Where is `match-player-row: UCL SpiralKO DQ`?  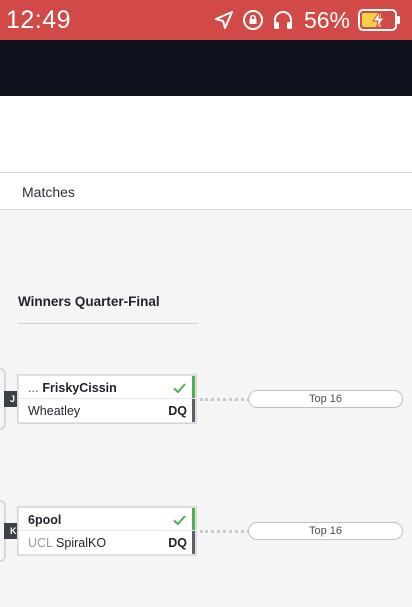
match-player-row: UCL SpiralKO DQ is located at coordinates (107, 543).